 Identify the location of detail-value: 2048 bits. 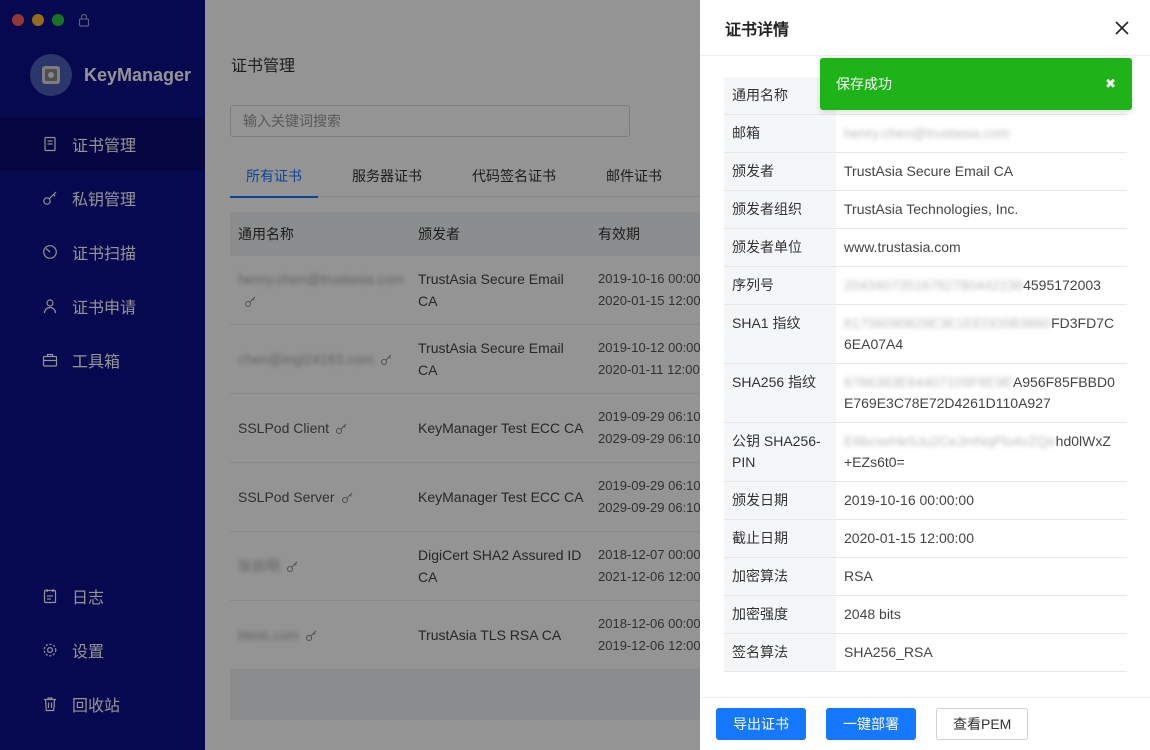
(981, 614).